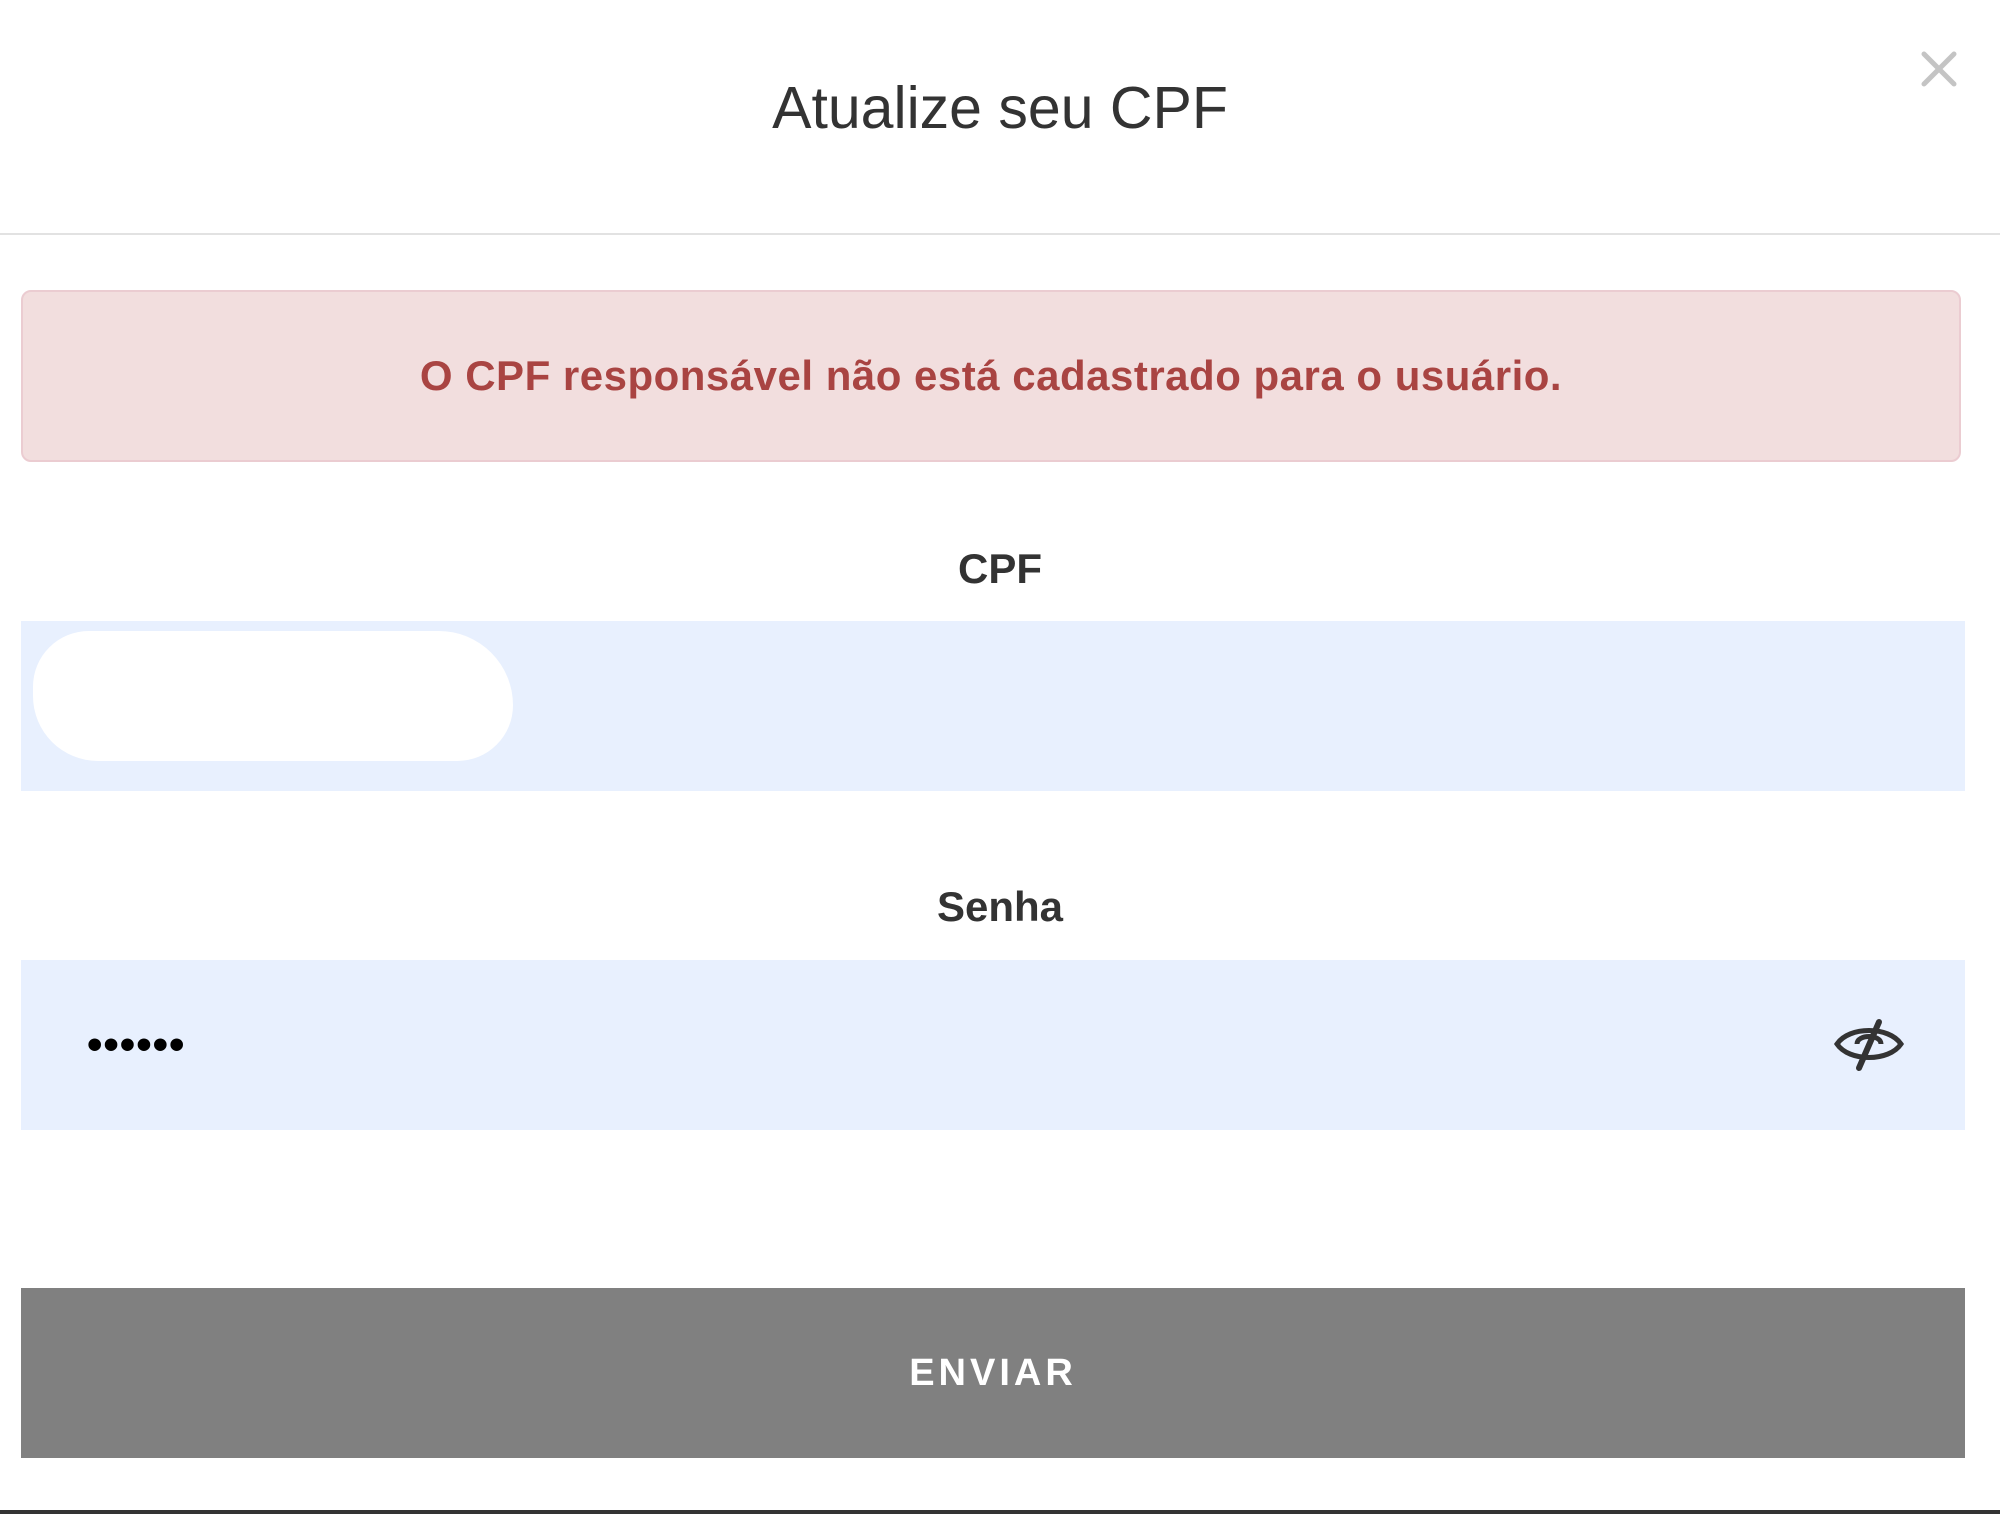 Image resolution: width=2000 pixels, height=1514 pixels. I want to click on redacted-value, so click(273, 696).